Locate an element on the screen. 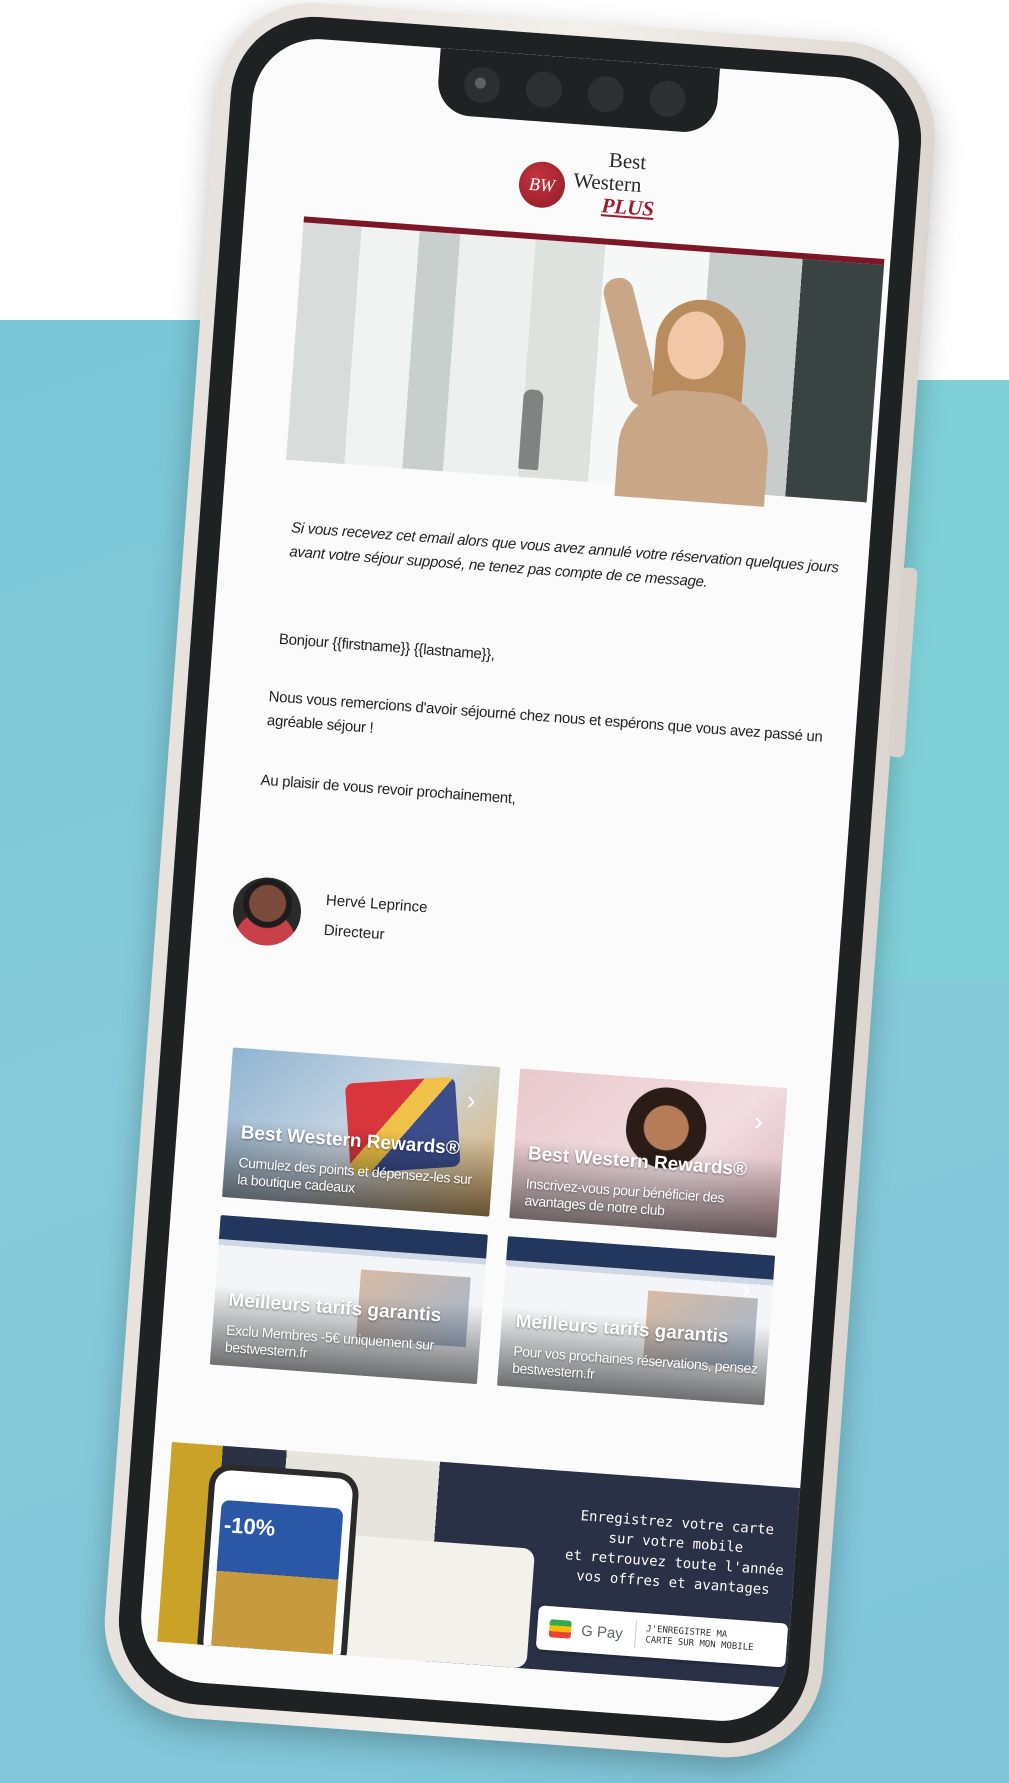 This screenshot has height=1783, width=1009. camera-icon is located at coordinates (482, 85).